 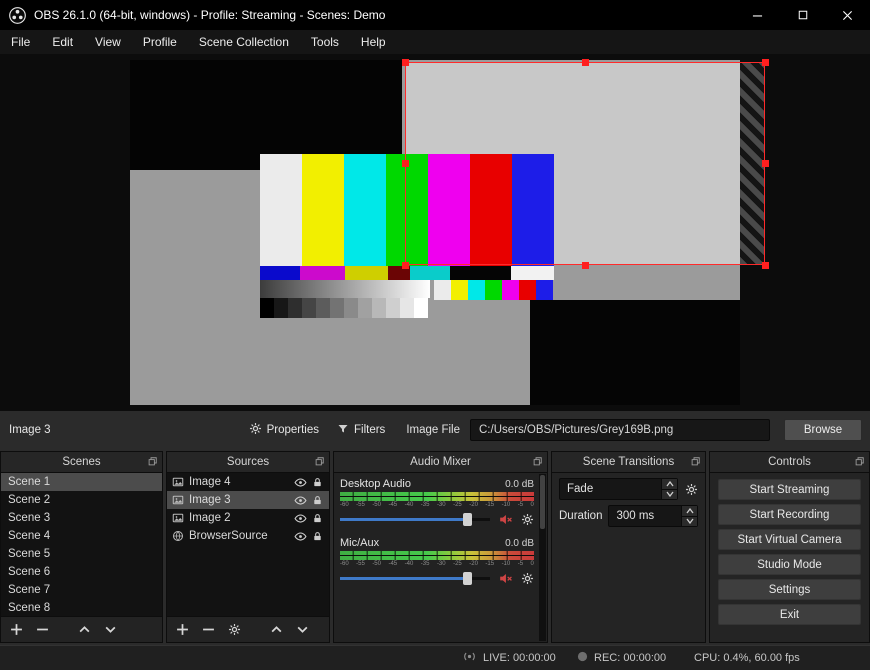 What do you see at coordinates (789, 564) in the screenshot?
I see `studio-mode-button: Studio Mode` at bounding box center [789, 564].